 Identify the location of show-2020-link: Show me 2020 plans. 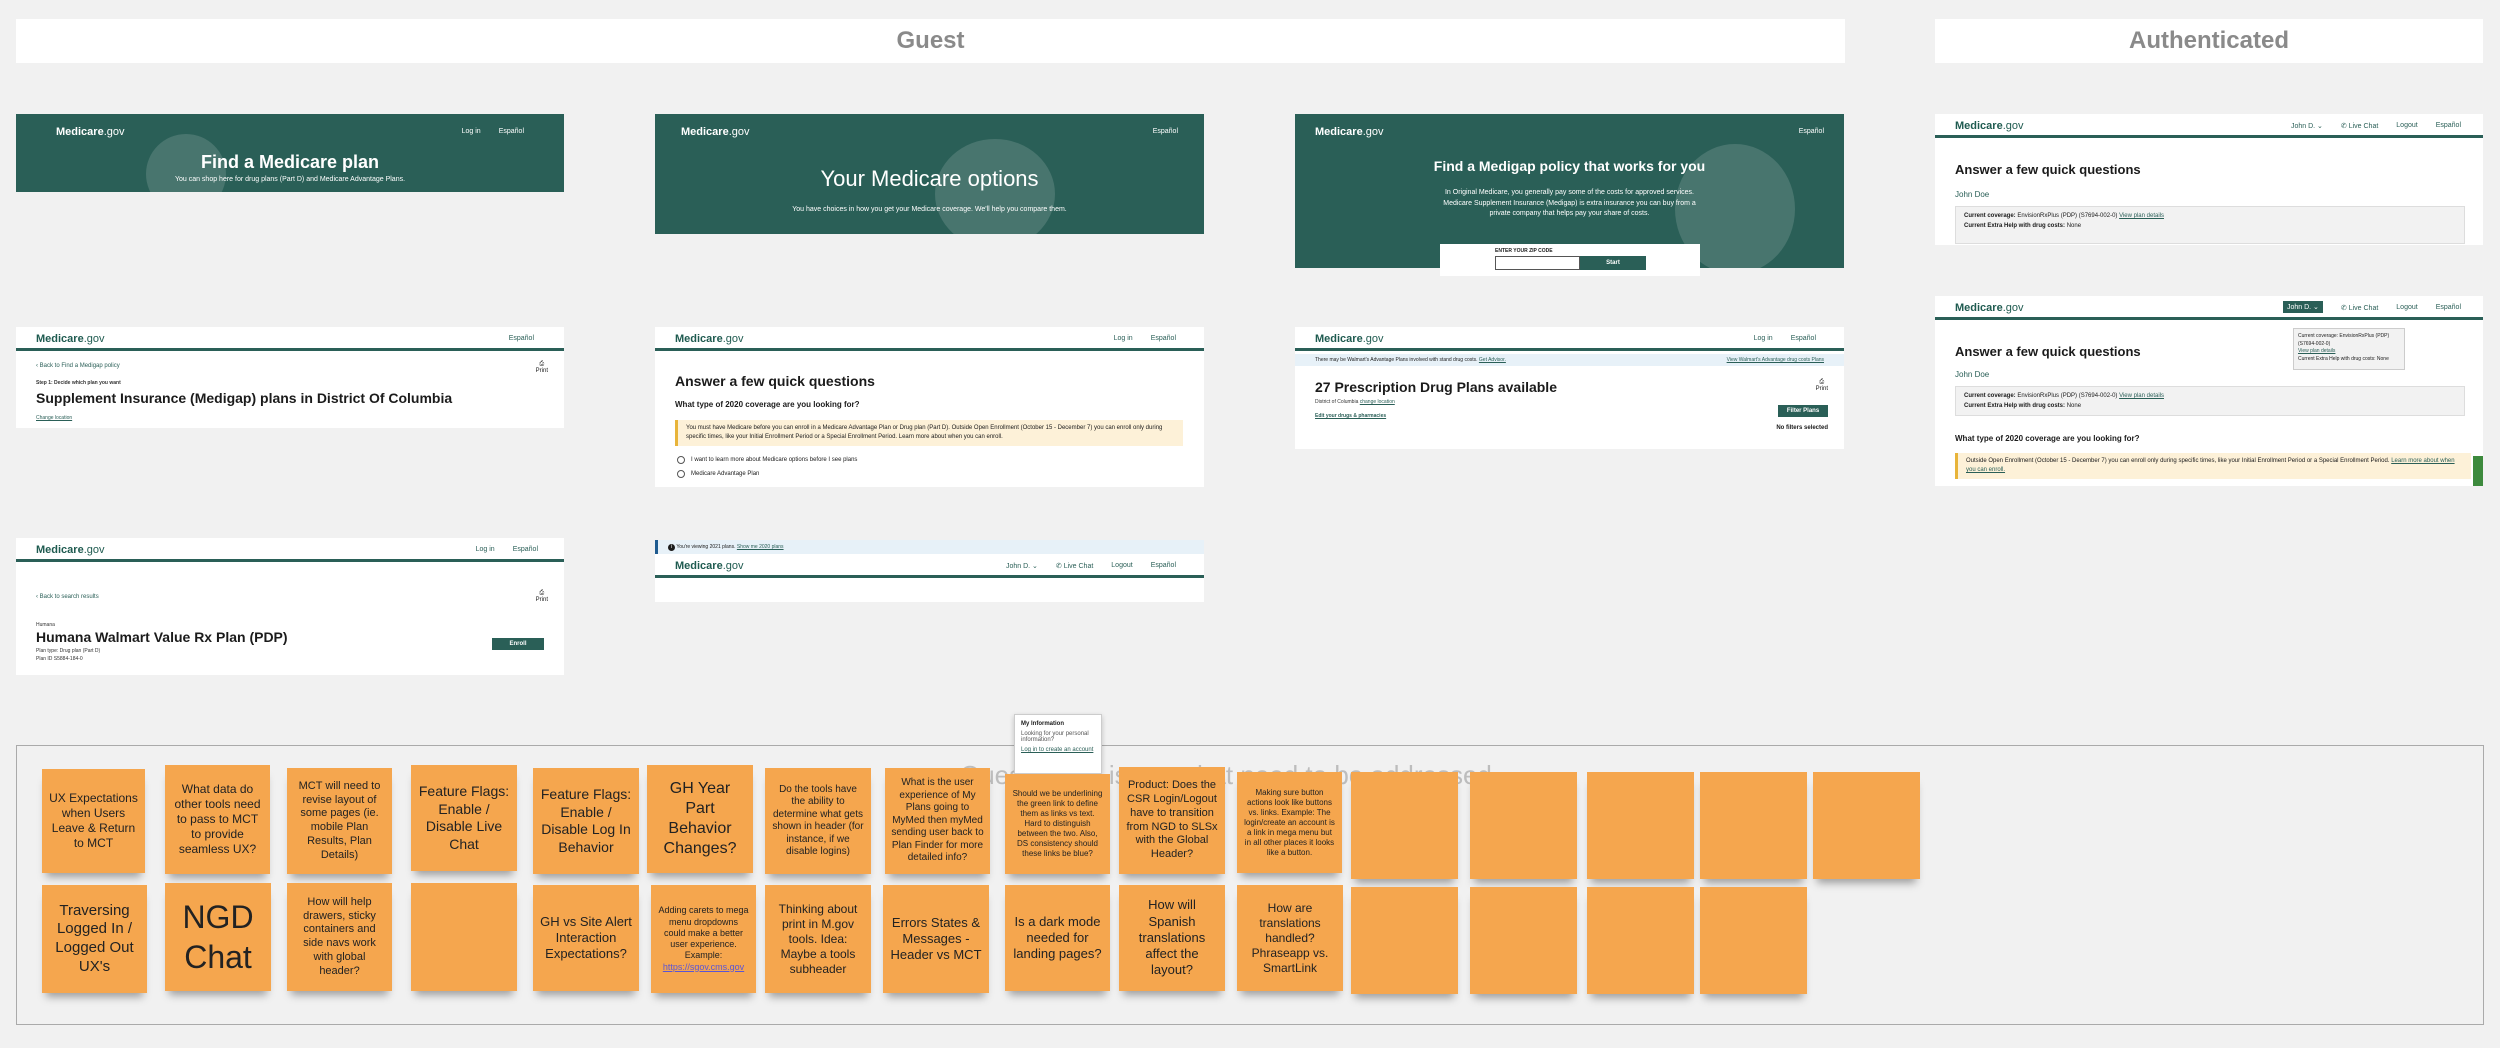
(760, 547).